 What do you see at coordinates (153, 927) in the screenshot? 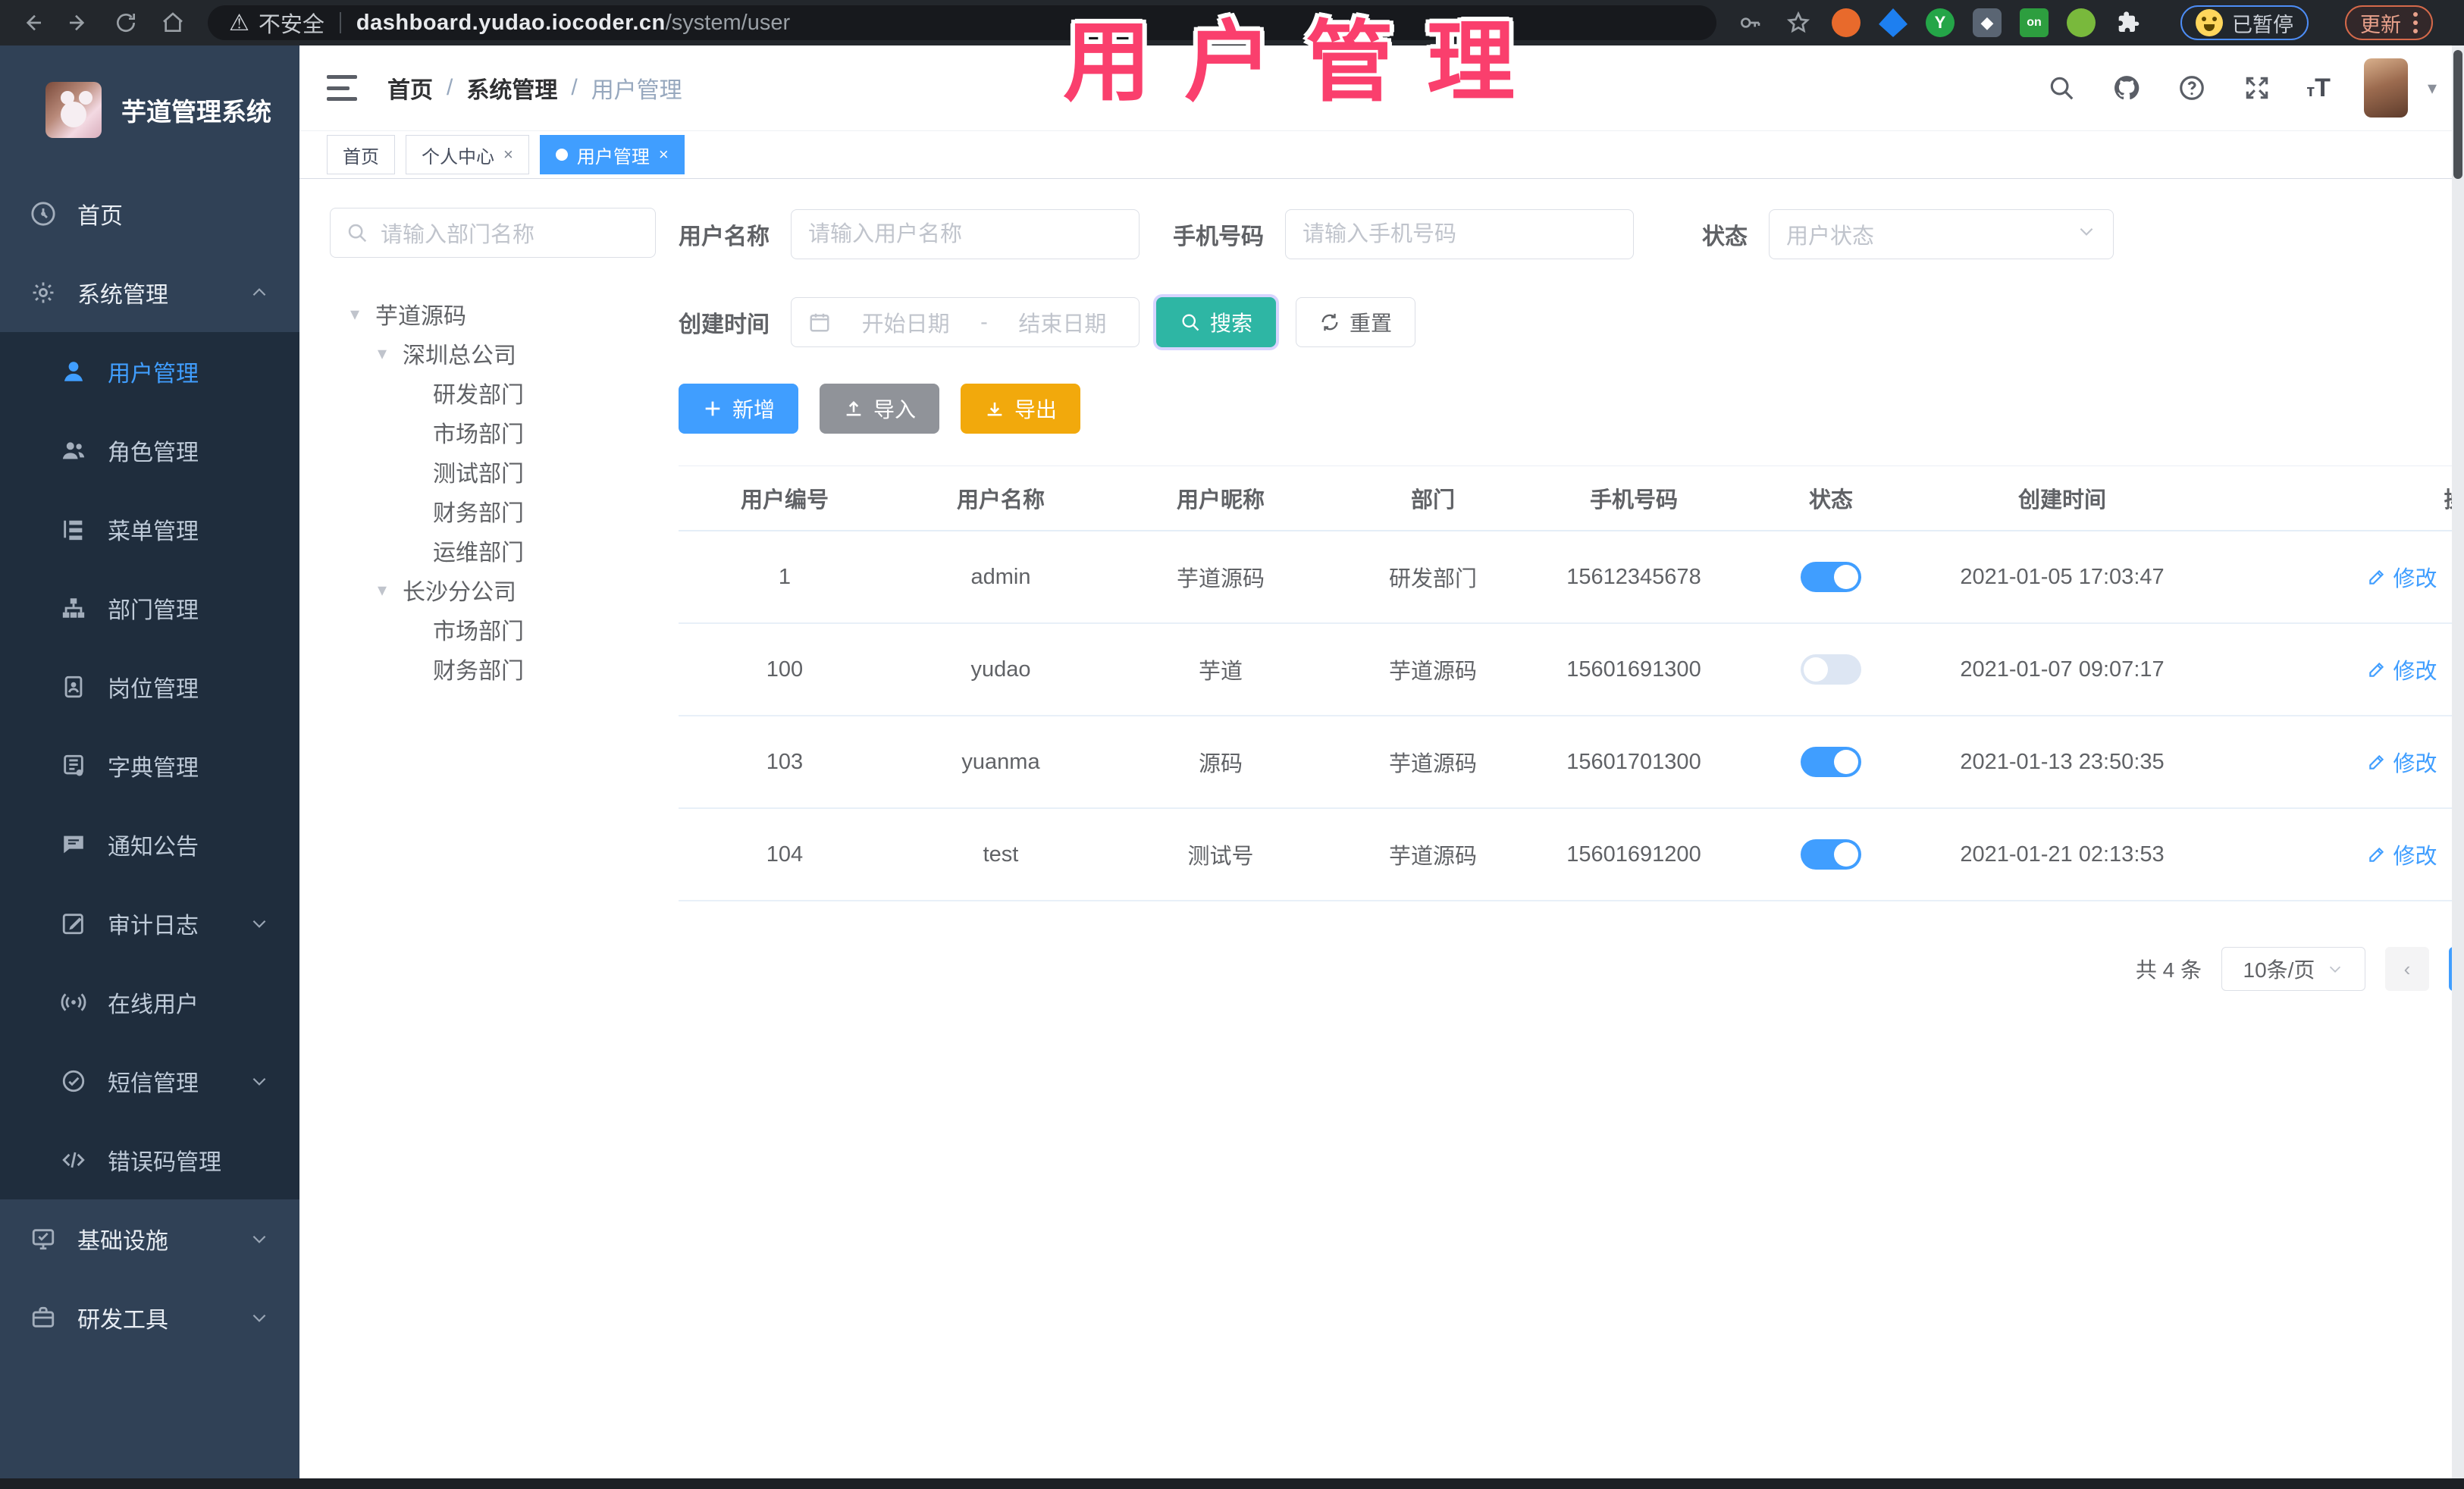
I see `sidebar-item-label: 审计日志` at bounding box center [153, 927].